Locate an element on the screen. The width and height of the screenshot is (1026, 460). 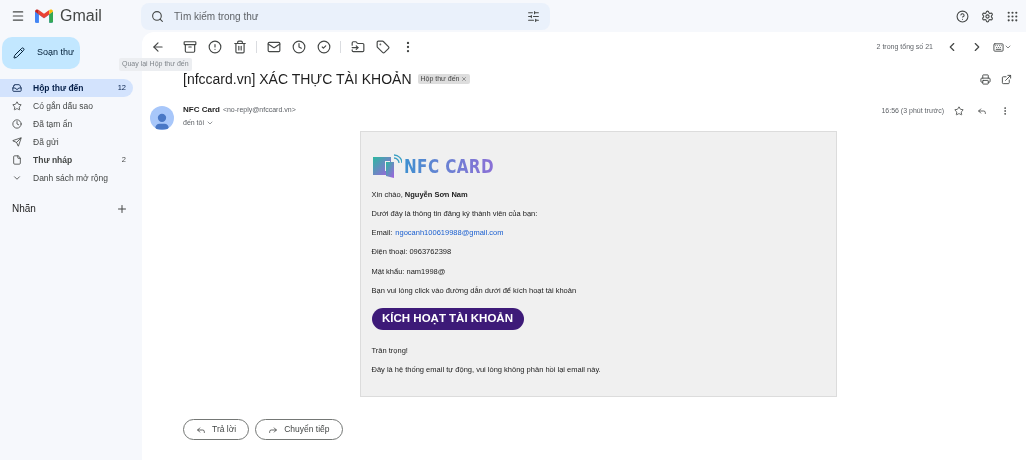
nfc-card-logo-icon is located at coordinates (386, 166).